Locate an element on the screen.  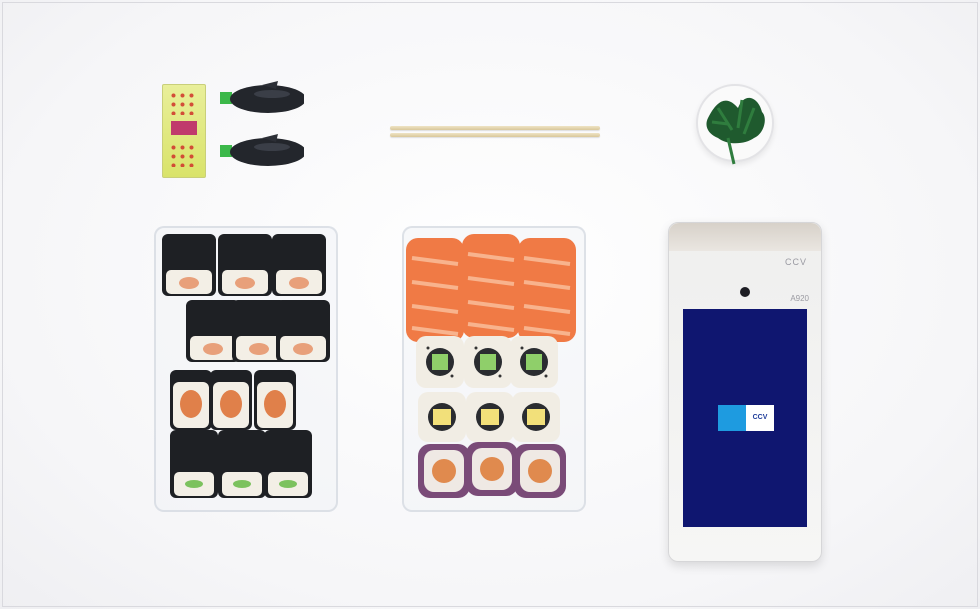
chopstick-top is located at coordinates (495, 128).